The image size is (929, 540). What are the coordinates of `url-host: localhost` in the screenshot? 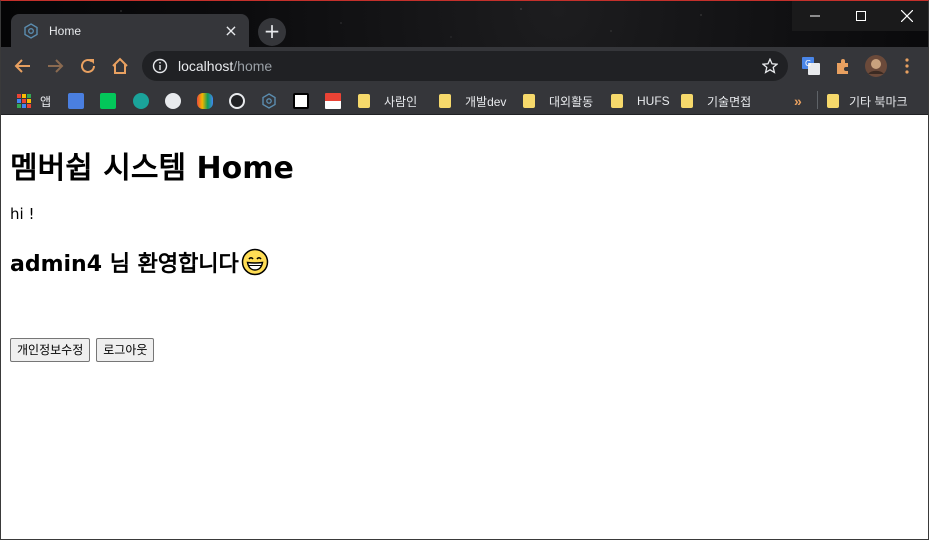 It's located at (206, 66).